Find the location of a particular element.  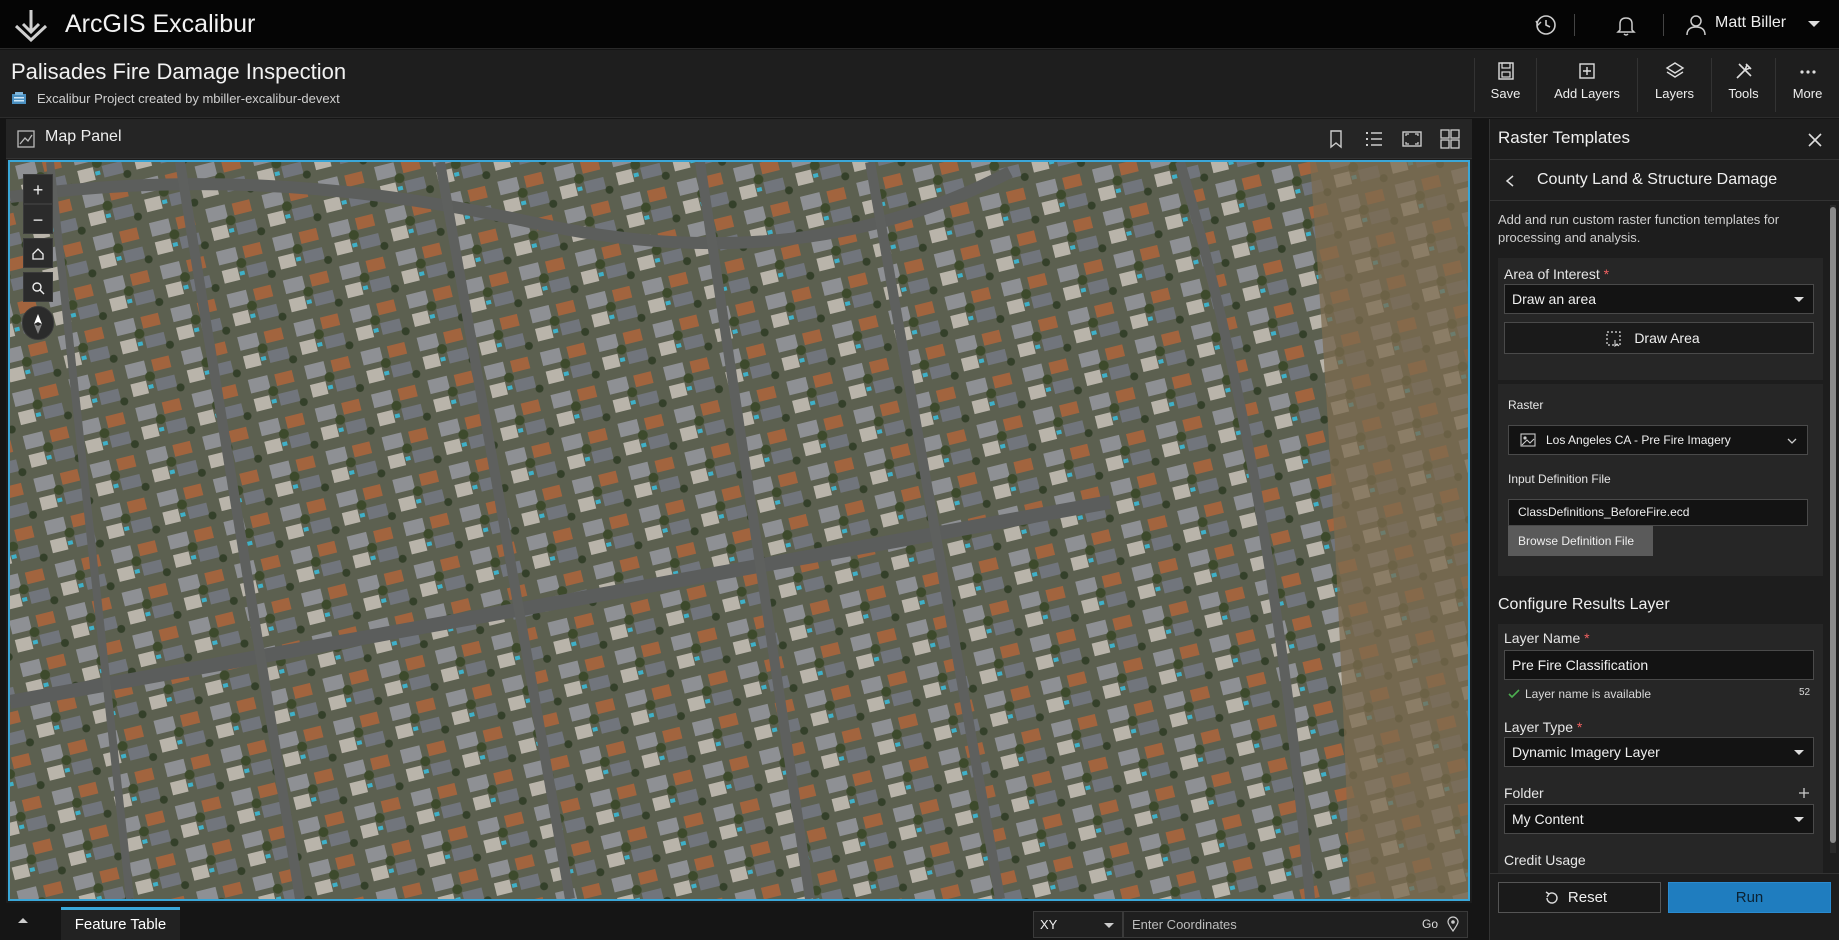

add-layers-button: Add Layers is located at coordinates (1586, 85).